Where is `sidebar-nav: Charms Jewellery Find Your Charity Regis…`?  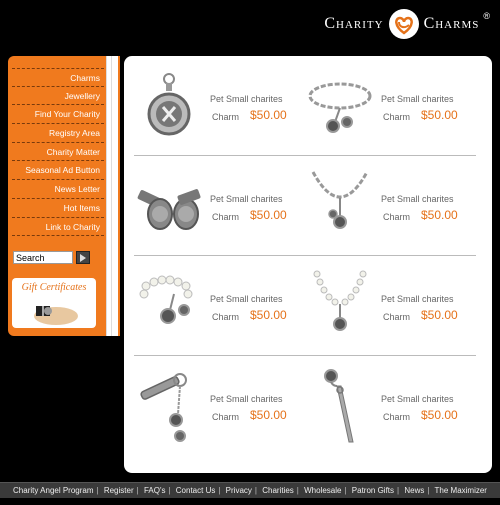 sidebar-nav: Charms Jewellery Find Your Charity Regis… is located at coordinates (58, 152).